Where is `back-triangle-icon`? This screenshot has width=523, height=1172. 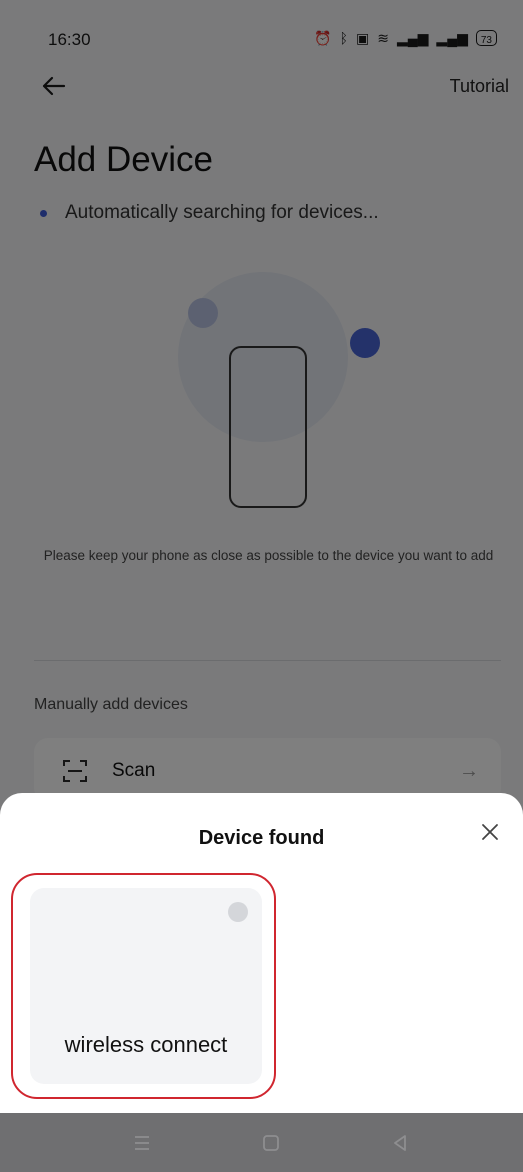
back-triangle-icon is located at coordinates (400, 1143).